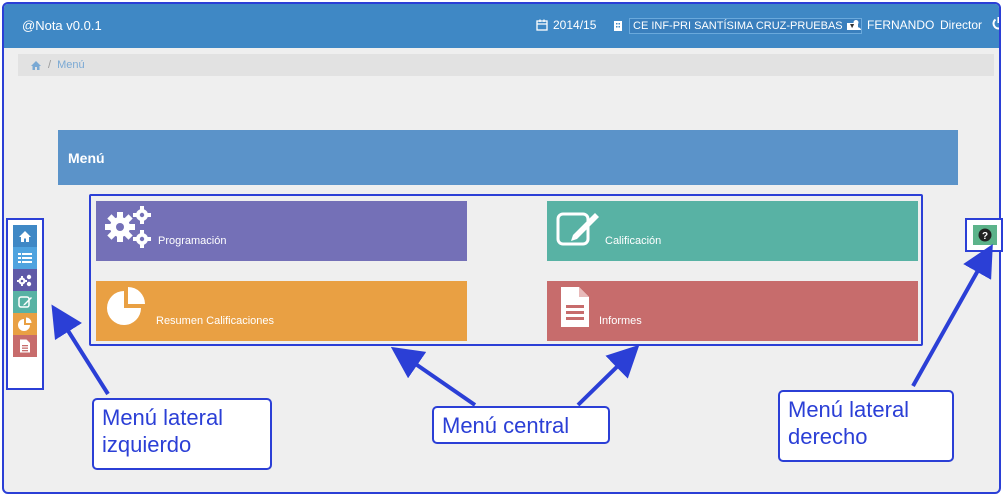  What do you see at coordinates (506, 65) in the screenshot?
I see `breadcrumb: / Menú` at bounding box center [506, 65].